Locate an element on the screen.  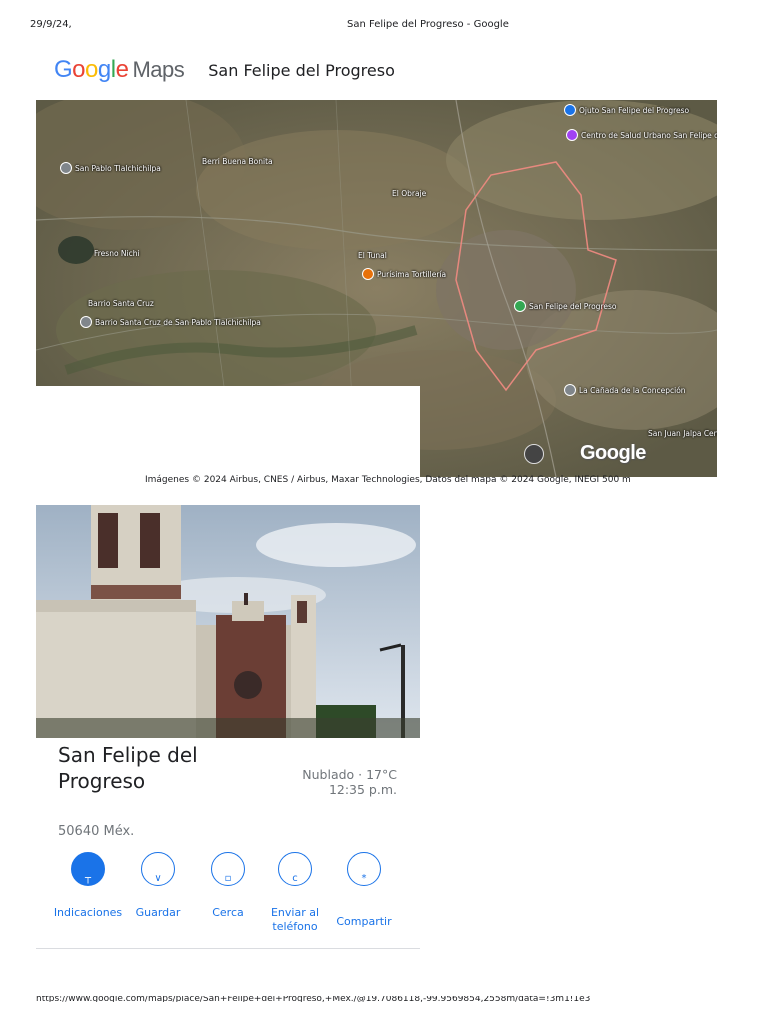
google-letter: g is located at coordinates (104, 69).